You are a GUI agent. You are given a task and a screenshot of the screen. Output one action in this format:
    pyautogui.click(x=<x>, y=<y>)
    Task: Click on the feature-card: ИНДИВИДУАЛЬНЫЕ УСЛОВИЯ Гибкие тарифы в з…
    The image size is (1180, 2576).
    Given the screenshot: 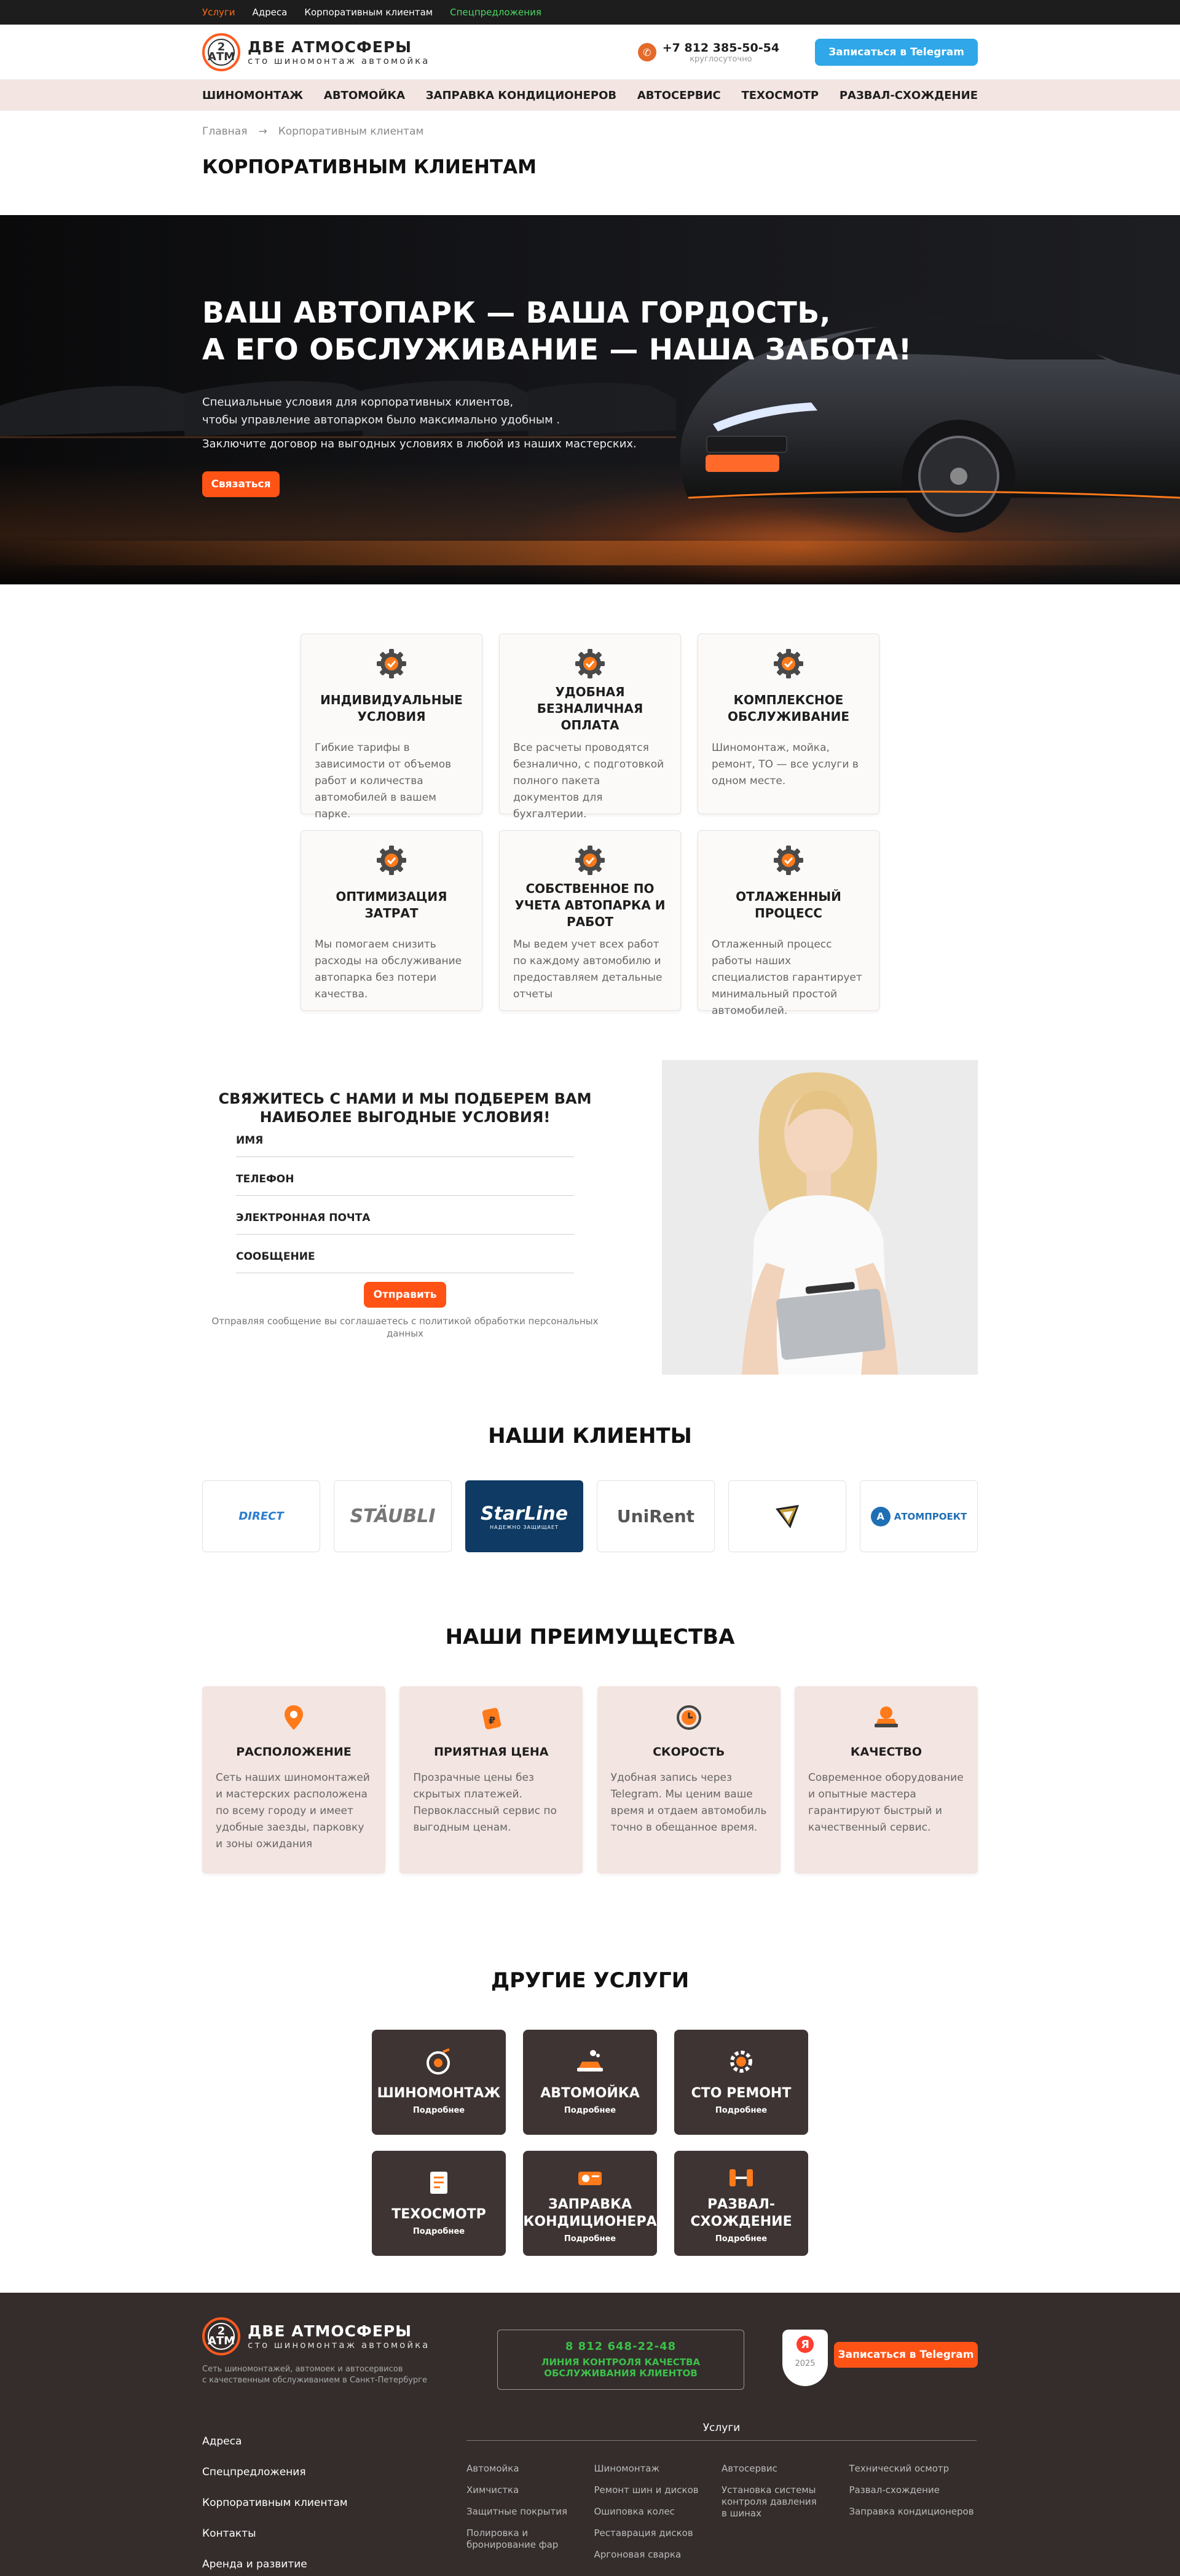 What is the action you would take?
    pyautogui.click(x=392, y=727)
    